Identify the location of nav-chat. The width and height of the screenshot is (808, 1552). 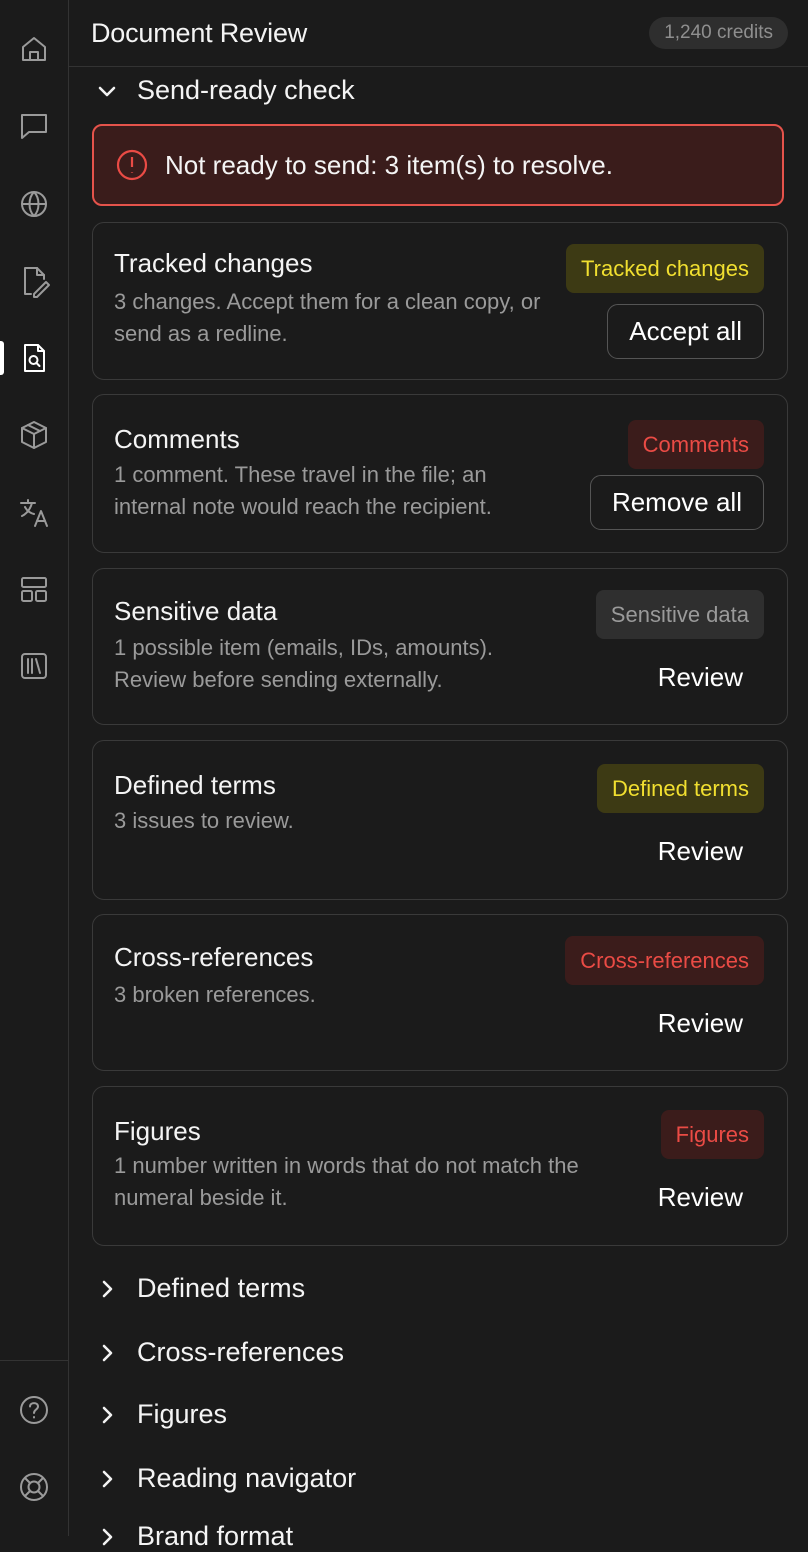
(34, 126).